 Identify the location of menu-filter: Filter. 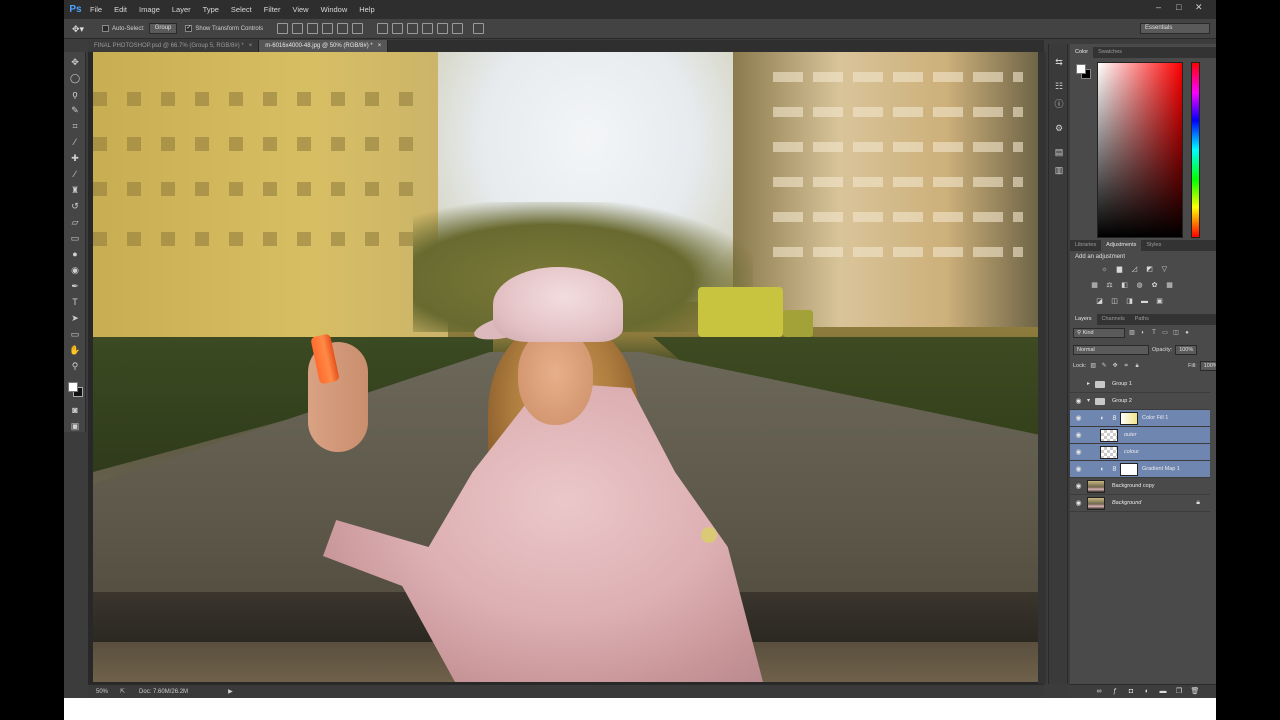
(272, 9).